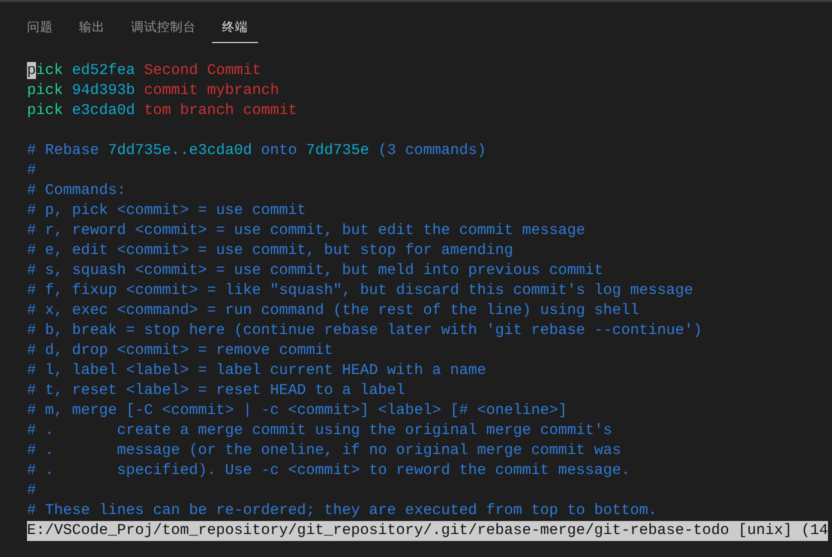  Describe the element at coordinates (203, 70) in the screenshot. I see `commit-message: Second Commit` at that location.